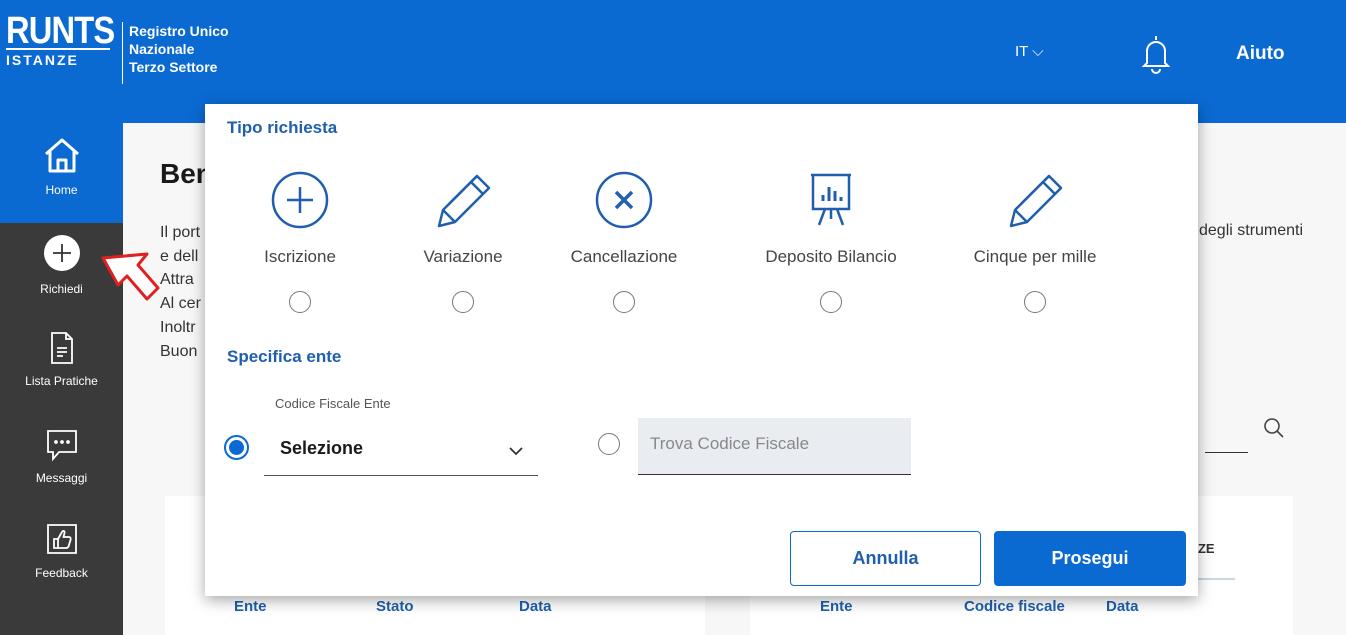 The height and width of the screenshot is (635, 1346). What do you see at coordinates (1226, 452) in the screenshot?
I see `search-underline` at bounding box center [1226, 452].